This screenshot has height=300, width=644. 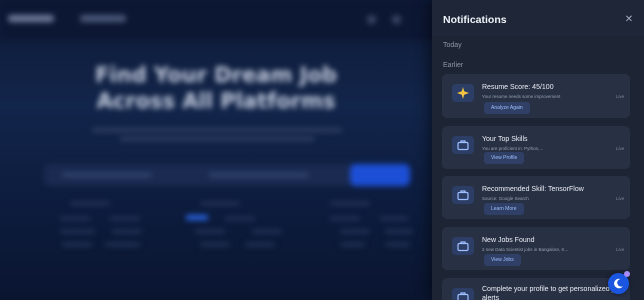 I want to click on notifications-title: Notifications, so click(x=475, y=20).